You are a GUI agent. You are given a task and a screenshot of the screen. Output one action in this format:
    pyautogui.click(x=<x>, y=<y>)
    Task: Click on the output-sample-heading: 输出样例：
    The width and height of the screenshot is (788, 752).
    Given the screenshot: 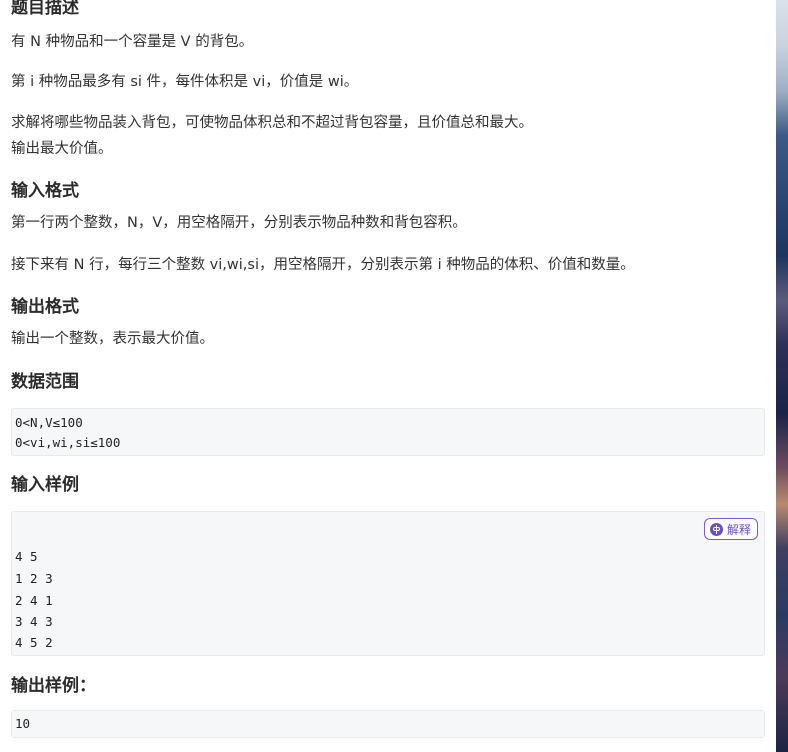 What is the action you would take?
    pyautogui.click(x=53, y=686)
    